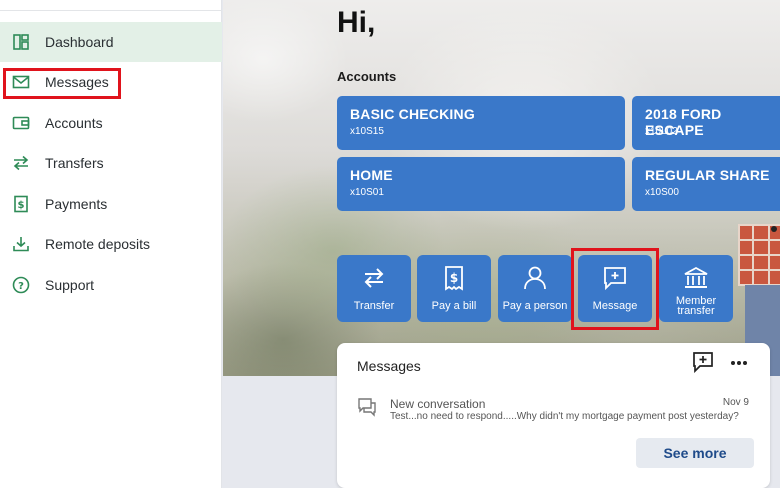  Describe the element at coordinates (695, 453) in the screenshot. I see `see-more-button: See more` at that location.